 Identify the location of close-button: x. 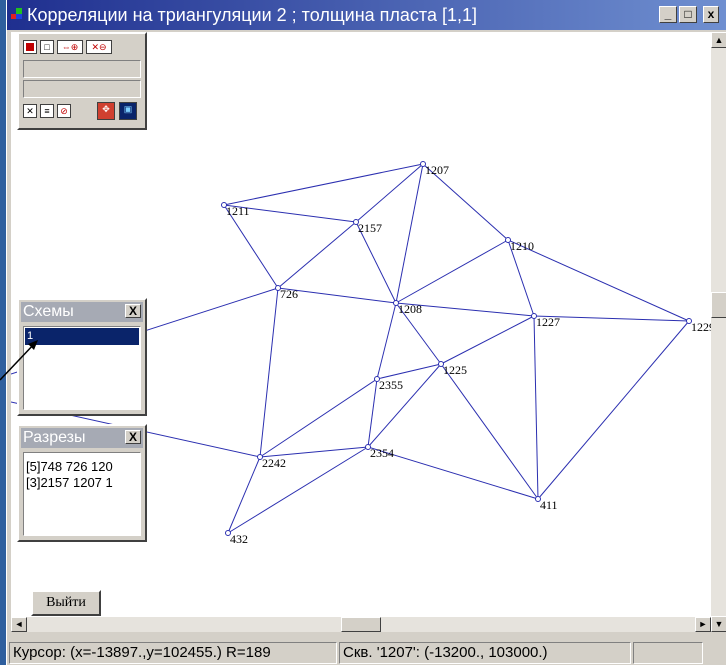
(711, 14).